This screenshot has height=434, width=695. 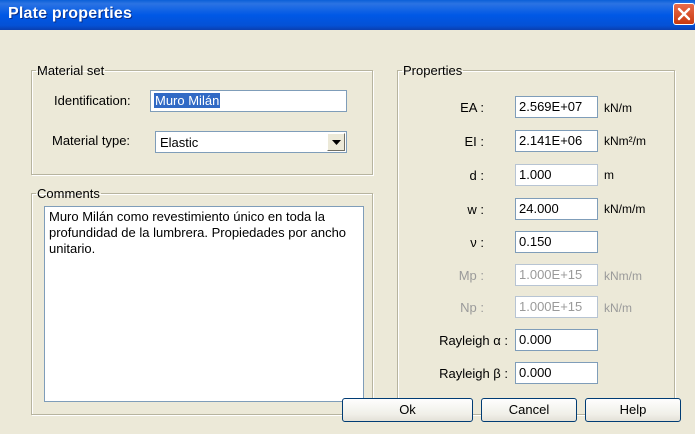 I want to click on np-input: 1.000E+15, so click(x=556, y=307).